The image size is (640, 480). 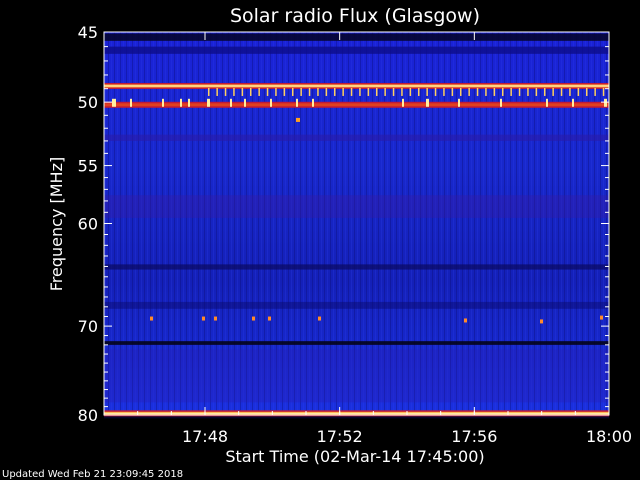 What do you see at coordinates (88, 224) in the screenshot?
I see `y-tick-label: 60` at bounding box center [88, 224].